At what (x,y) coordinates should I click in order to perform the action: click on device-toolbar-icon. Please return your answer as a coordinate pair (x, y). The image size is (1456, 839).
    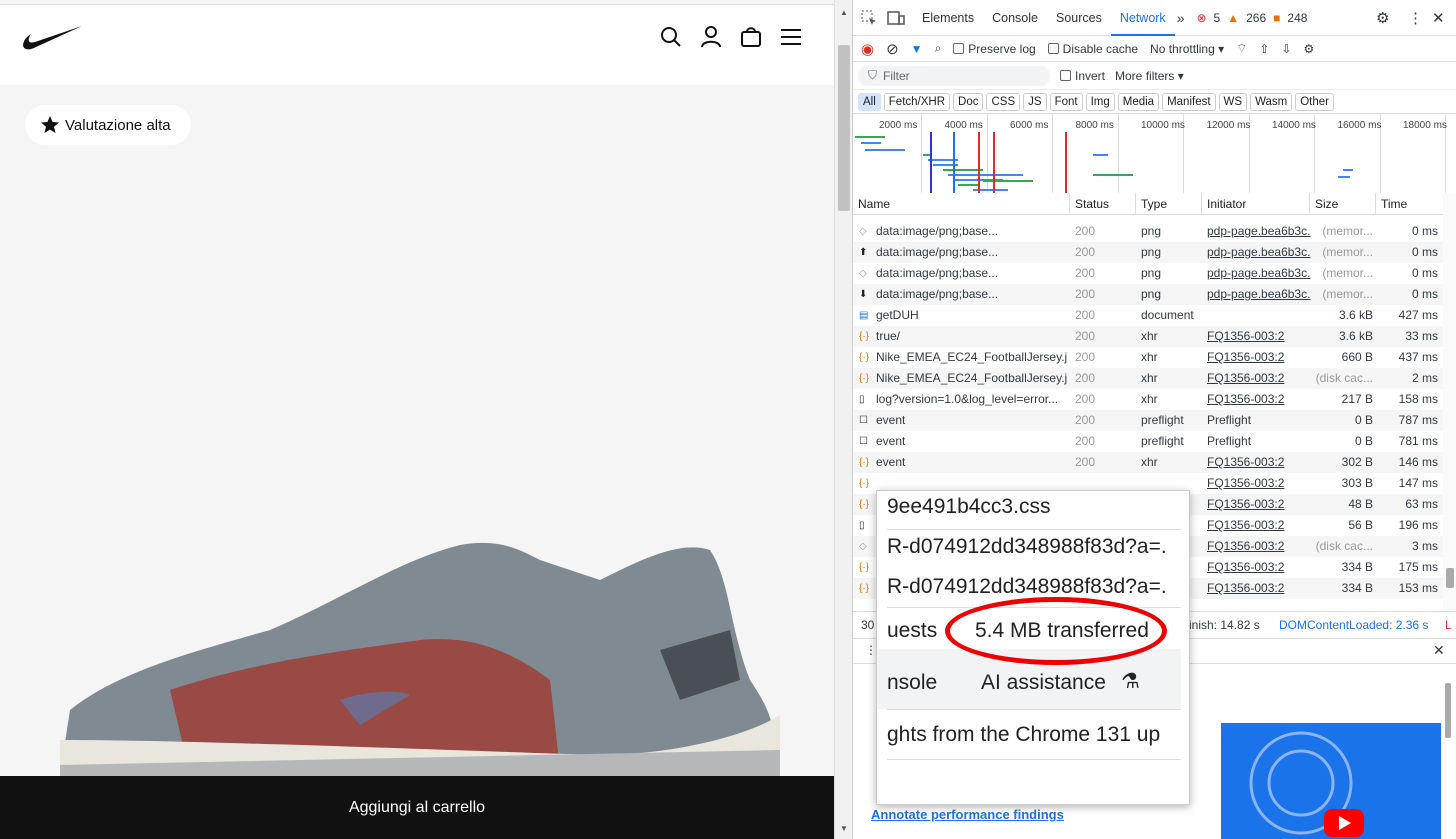
    Looking at the image, I should click on (896, 18).